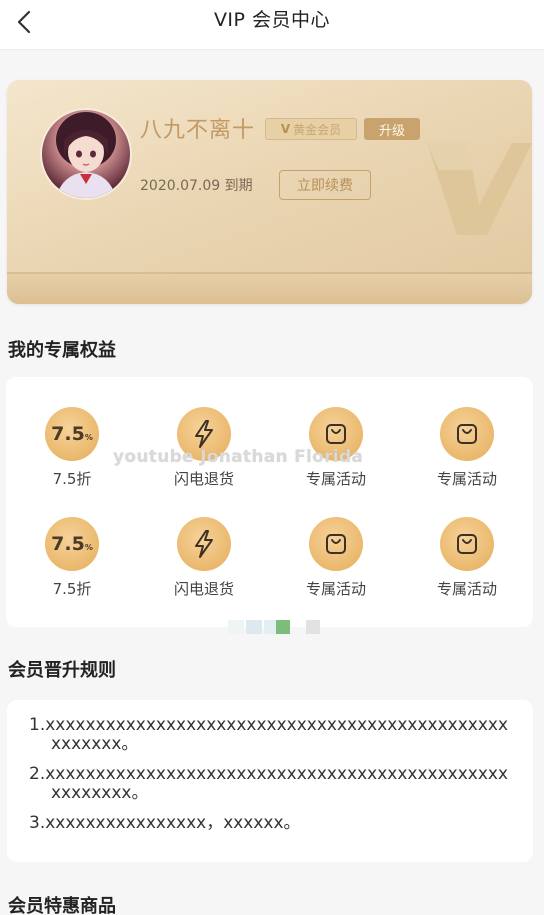 The width and height of the screenshot is (544, 915). What do you see at coordinates (285, 129) in the screenshot?
I see `v-badge-icon: V` at bounding box center [285, 129].